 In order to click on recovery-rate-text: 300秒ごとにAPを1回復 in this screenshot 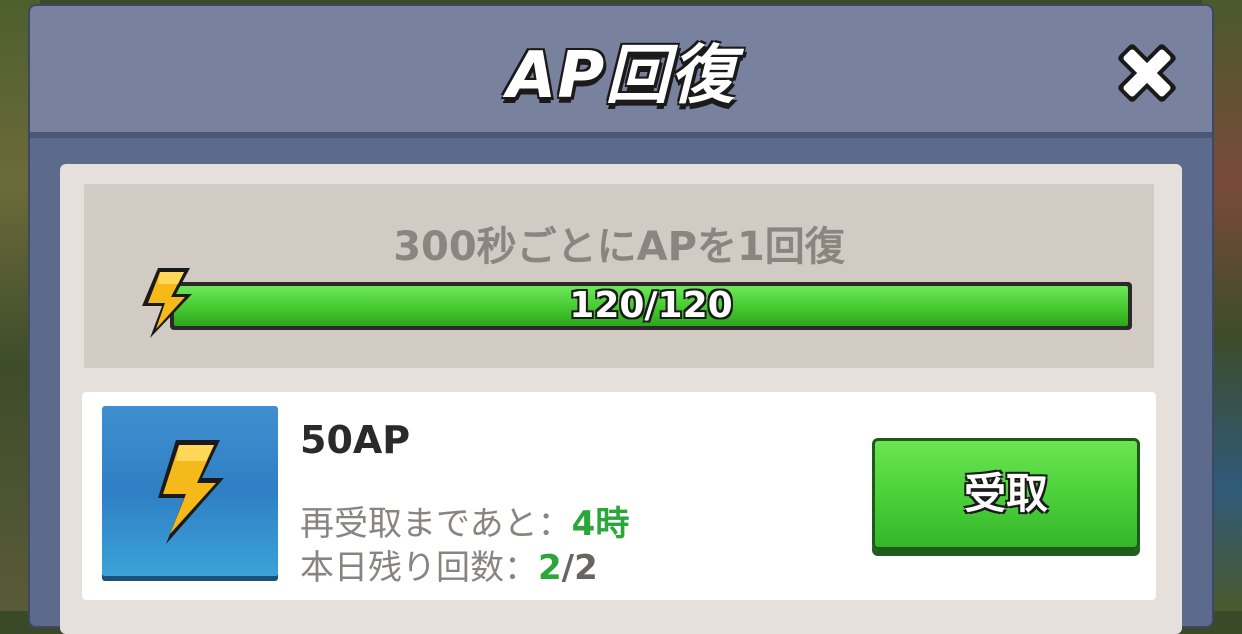, I will do `click(619, 247)`.